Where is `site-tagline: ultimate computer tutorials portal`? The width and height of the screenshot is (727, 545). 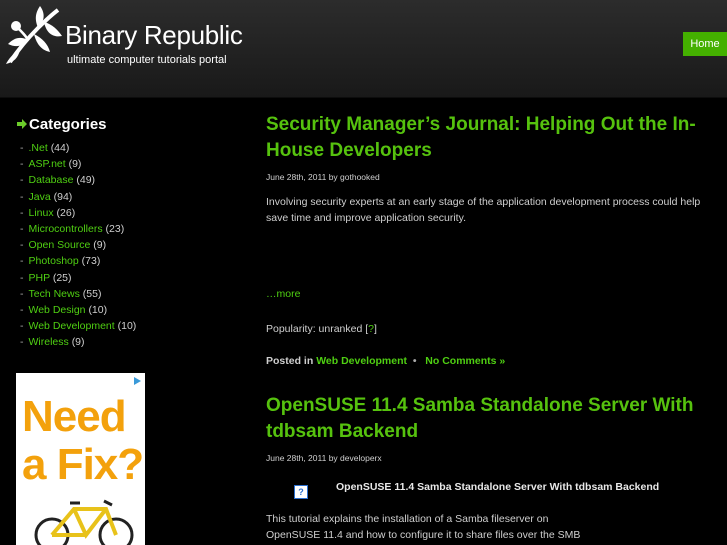 site-tagline: ultimate computer tutorials portal is located at coordinates (147, 60).